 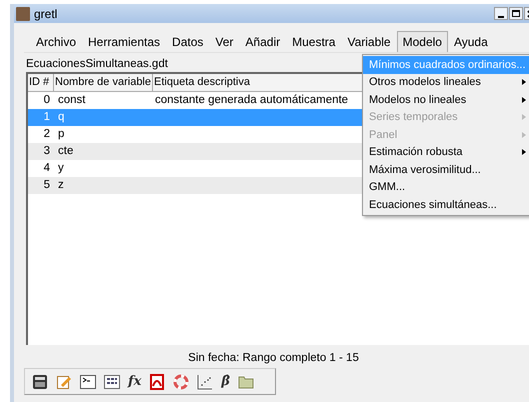 I want to click on menu-item: Estimación robusta, so click(x=446, y=152).